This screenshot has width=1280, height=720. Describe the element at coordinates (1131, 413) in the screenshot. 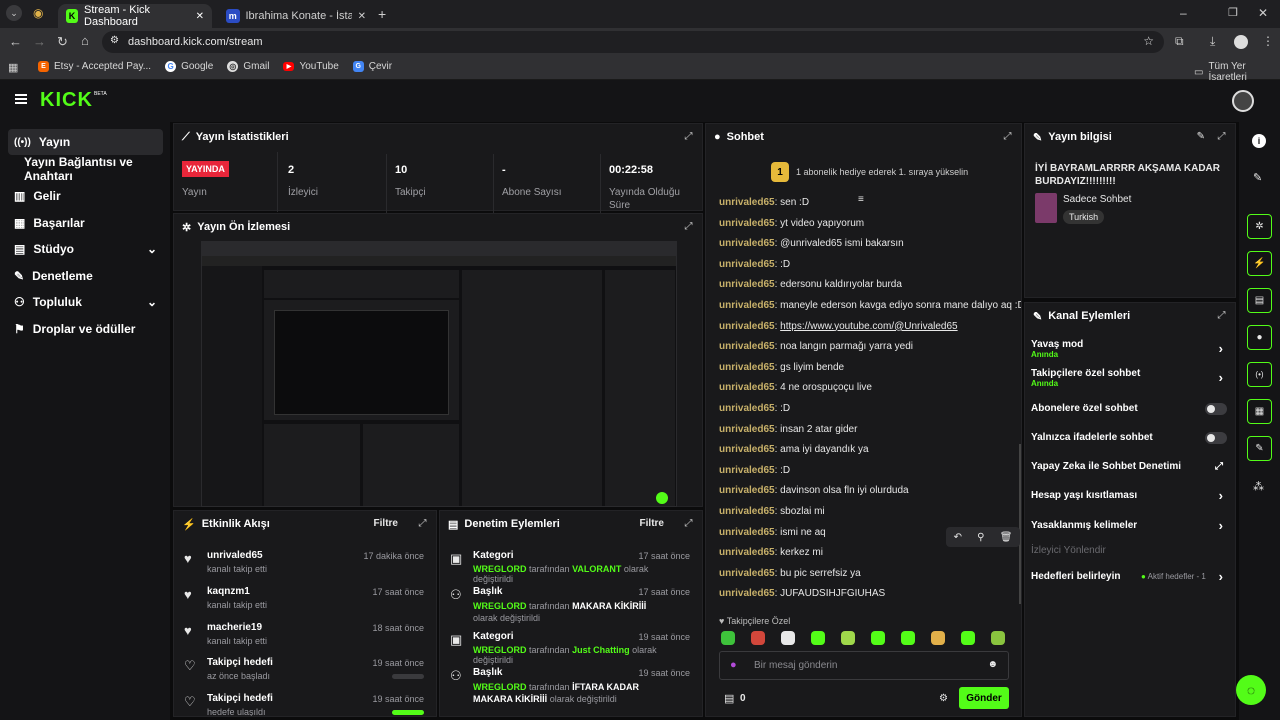

I see `action-subscribers-only: Abonelere özel sohbet` at that location.